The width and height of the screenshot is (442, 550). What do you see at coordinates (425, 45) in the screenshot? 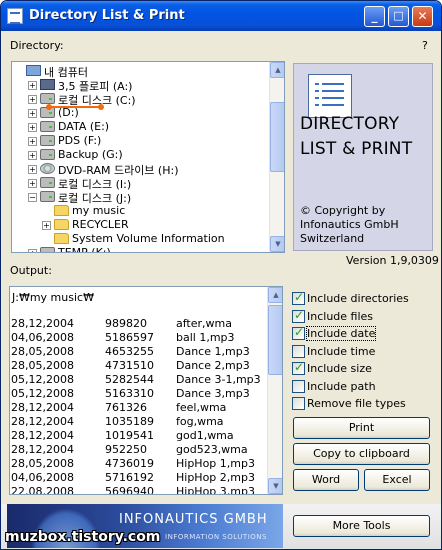
I see `help-button: ?` at bounding box center [425, 45].